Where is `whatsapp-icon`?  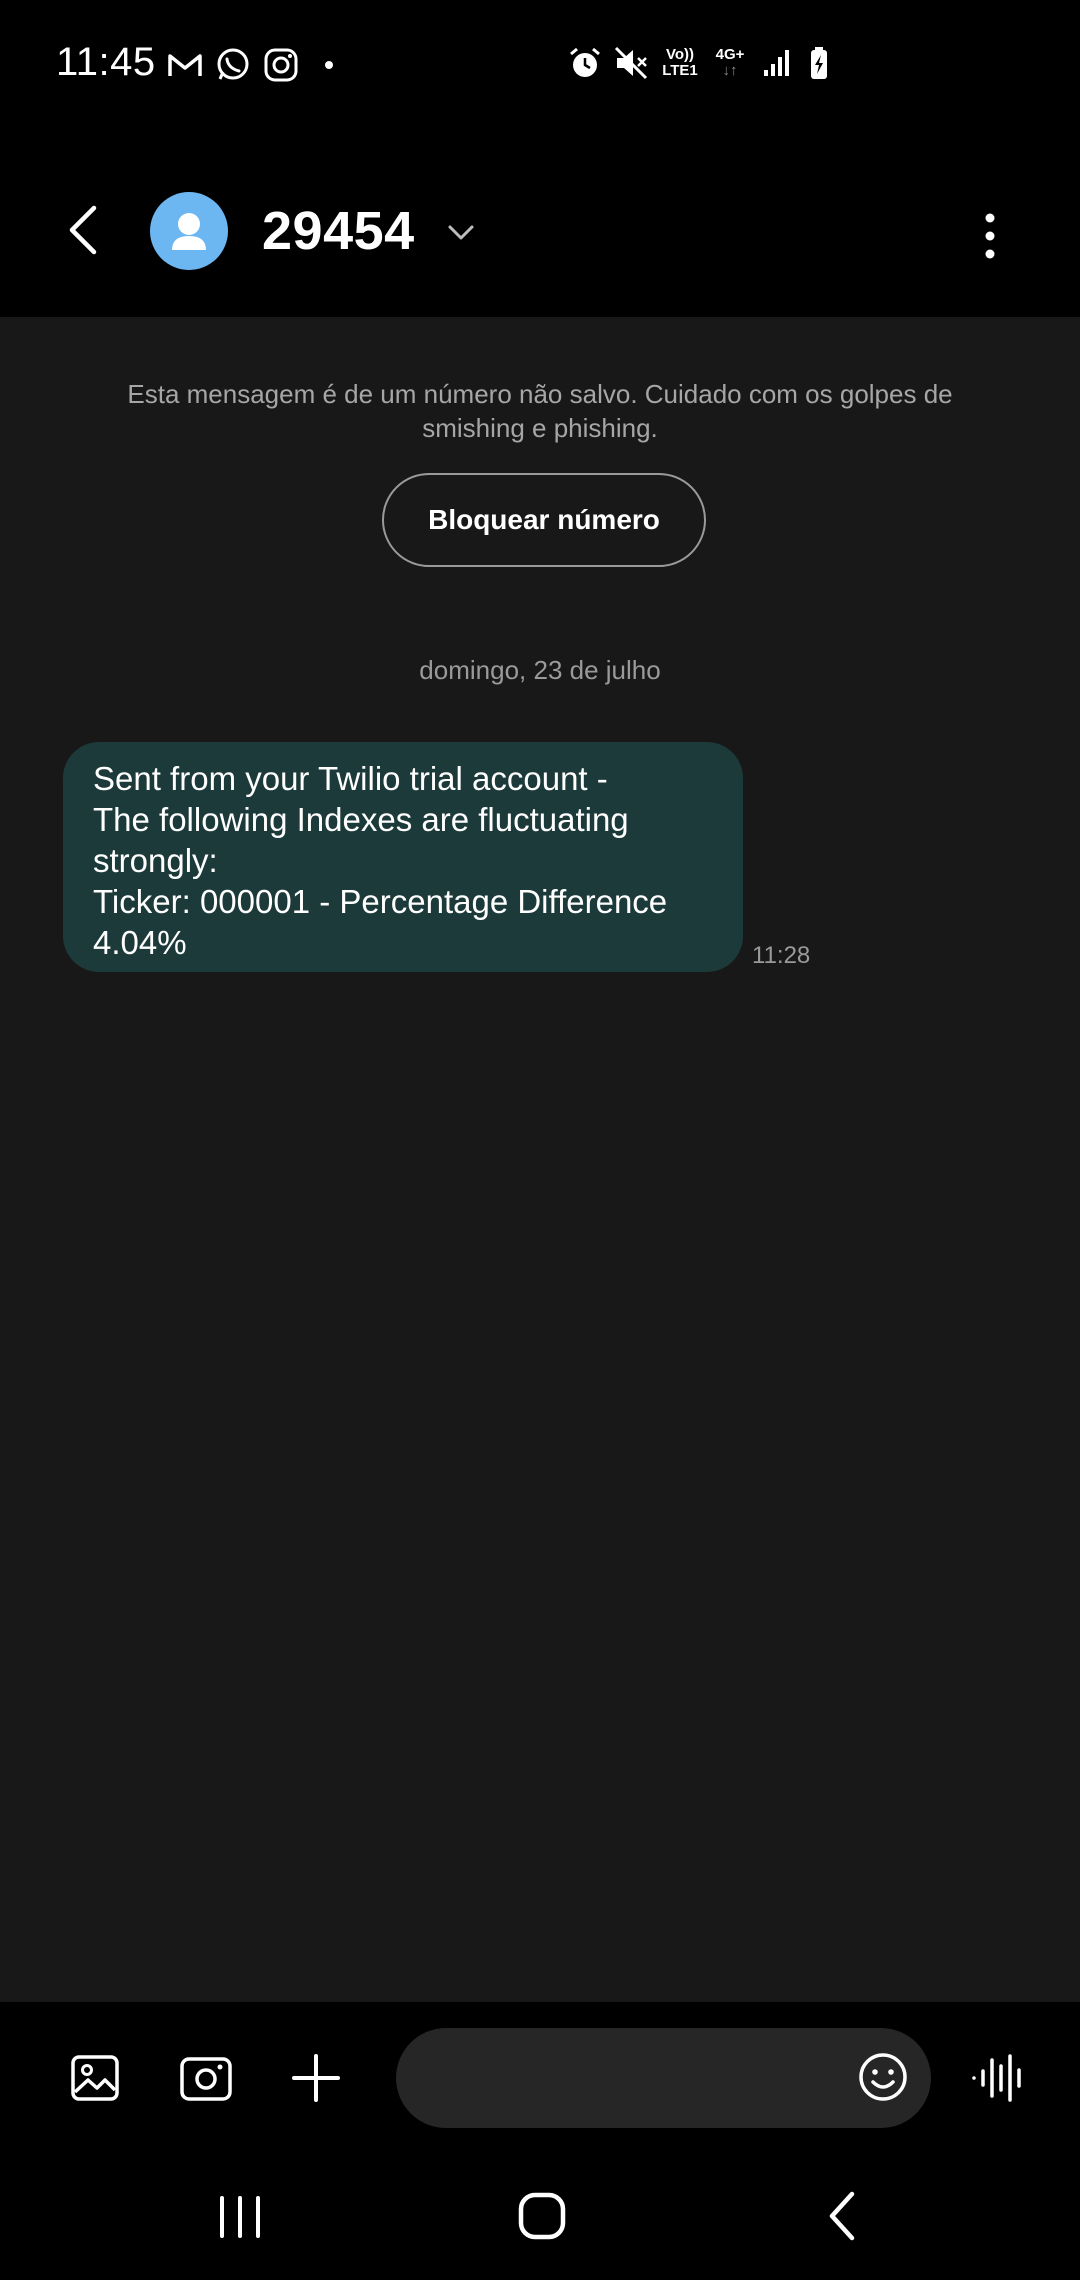 whatsapp-icon is located at coordinates (233, 64).